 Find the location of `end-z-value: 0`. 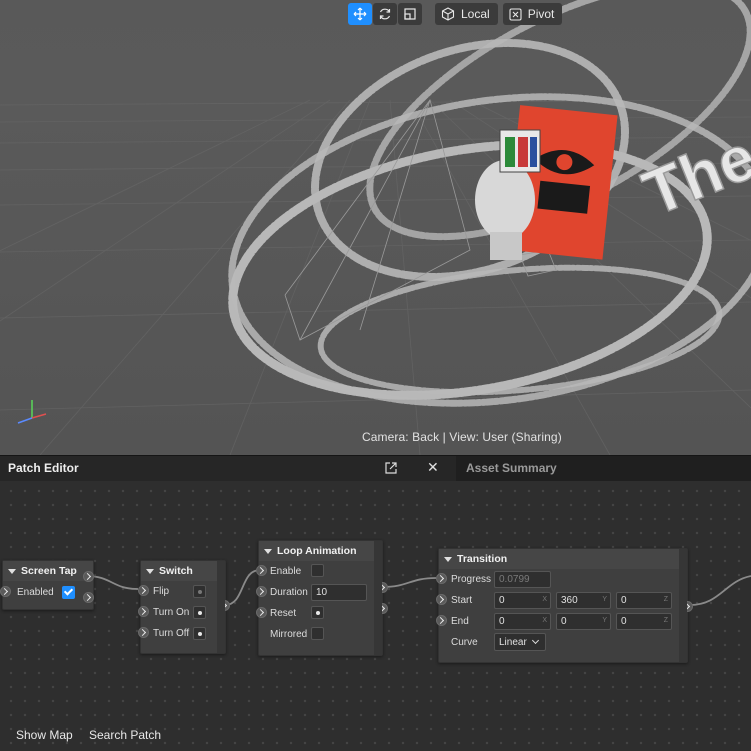

end-z-value: 0 is located at coordinates (624, 621).